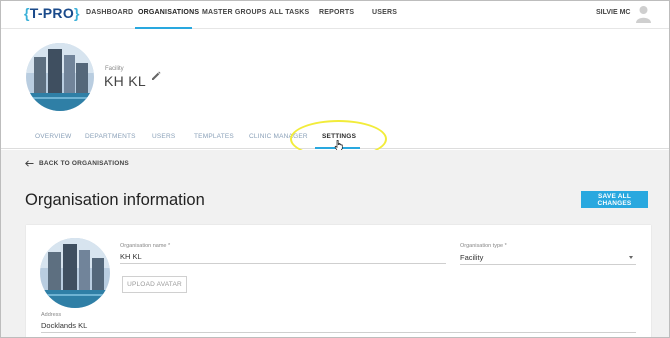 Image resolution: width=670 pixels, height=338 pixels. I want to click on tab-templates: TEMPLATES, so click(214, 136).